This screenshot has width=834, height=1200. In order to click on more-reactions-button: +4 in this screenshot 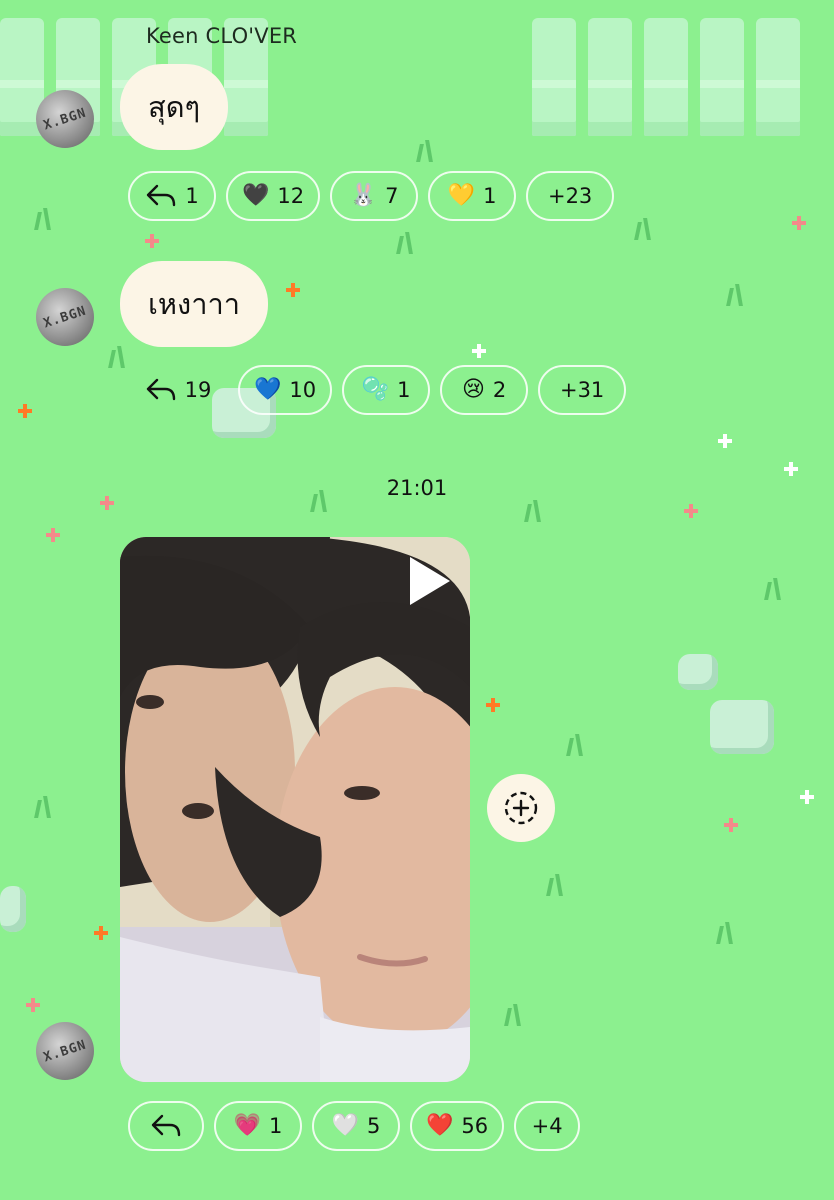, I will do `click(547, 1126)`.